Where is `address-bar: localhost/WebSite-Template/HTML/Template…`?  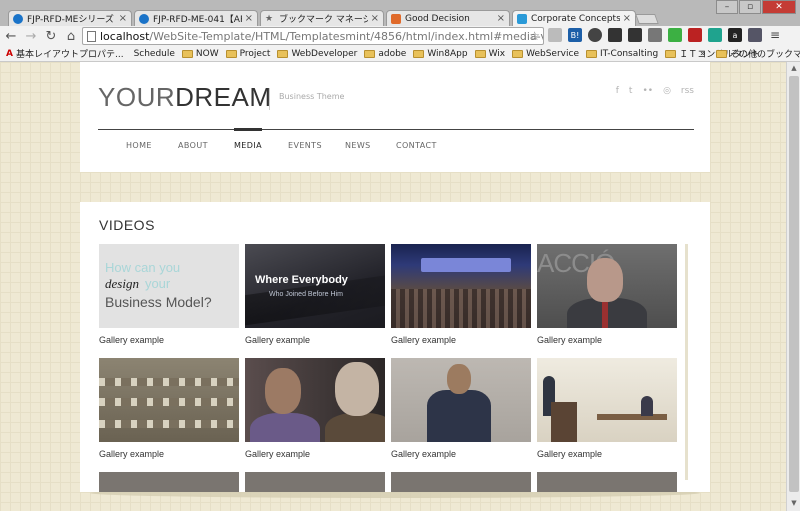 address-bar: localhost/WebSite-Template/HTML/Template… is located at coordinates (313, 36).